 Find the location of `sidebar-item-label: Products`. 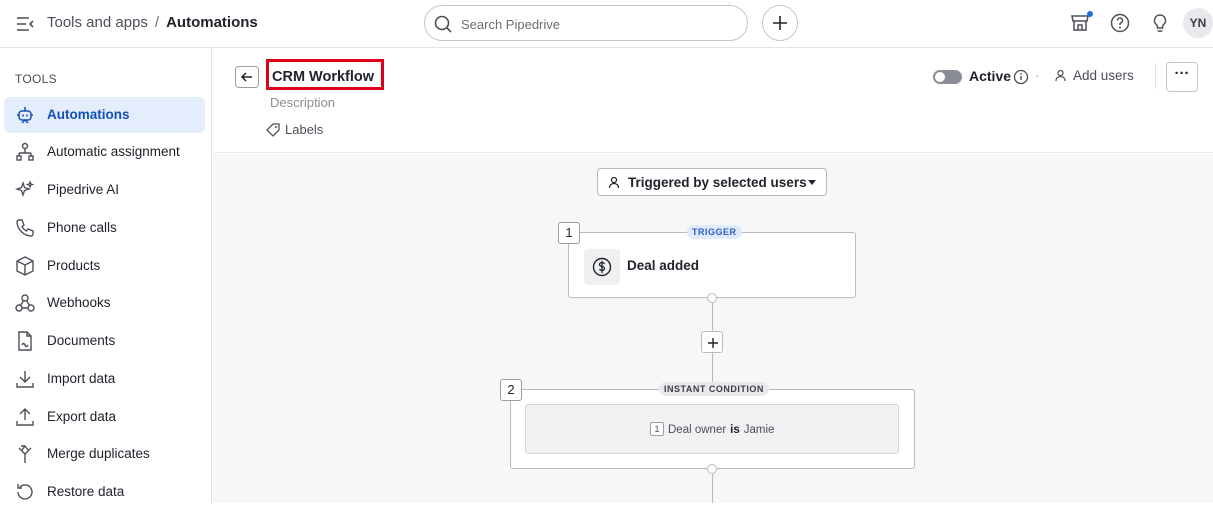

sidebar-item-label: Products is located at coordinates (74, 265).